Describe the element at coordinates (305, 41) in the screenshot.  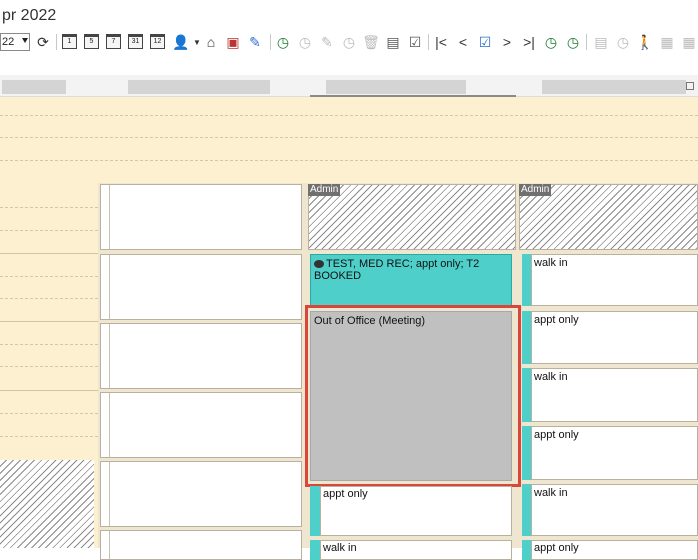
I see `clock-icon: ◷` at that location.